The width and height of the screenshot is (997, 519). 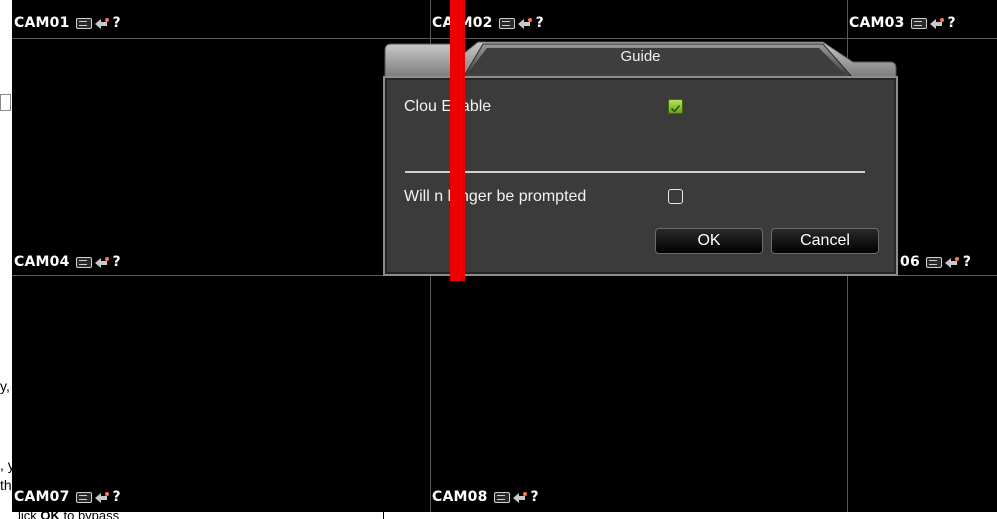 I want to click on cam04-name: CAM04, so click(x=42, y=262).